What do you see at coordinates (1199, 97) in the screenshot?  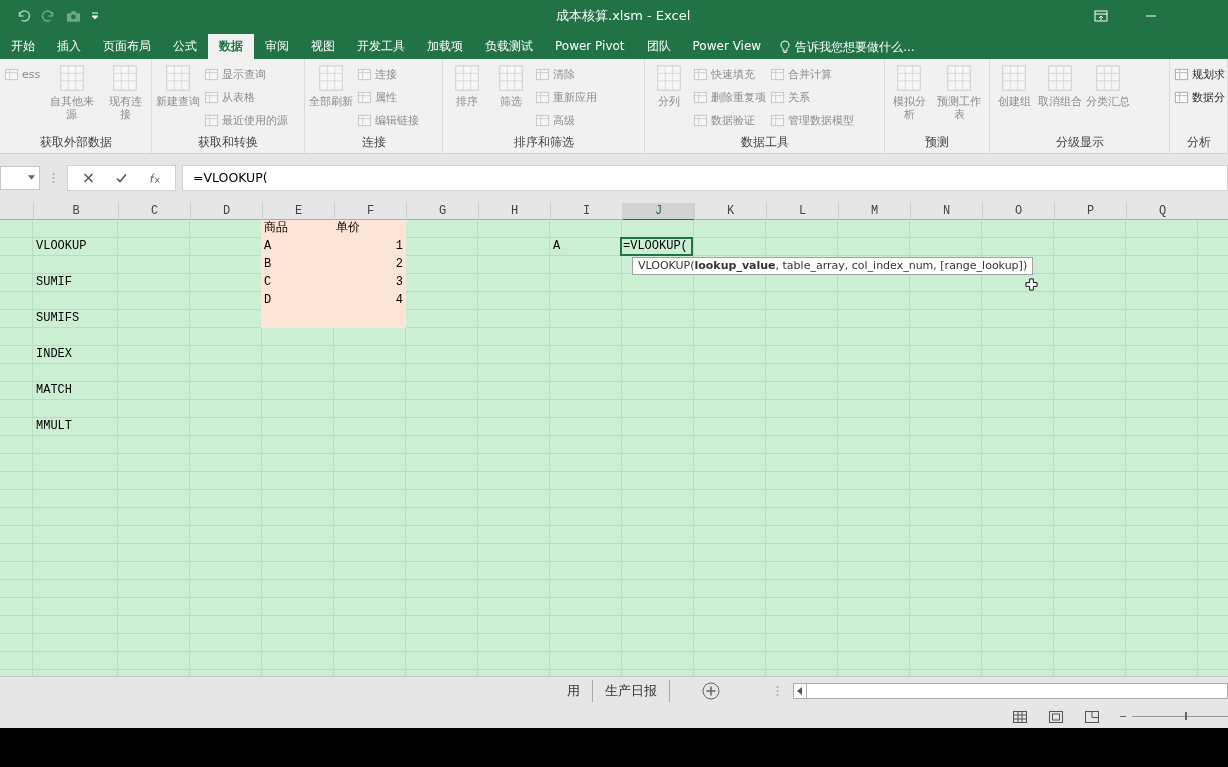 I see `ribbon-button: 数据分` at bounding box center [1199, 97].